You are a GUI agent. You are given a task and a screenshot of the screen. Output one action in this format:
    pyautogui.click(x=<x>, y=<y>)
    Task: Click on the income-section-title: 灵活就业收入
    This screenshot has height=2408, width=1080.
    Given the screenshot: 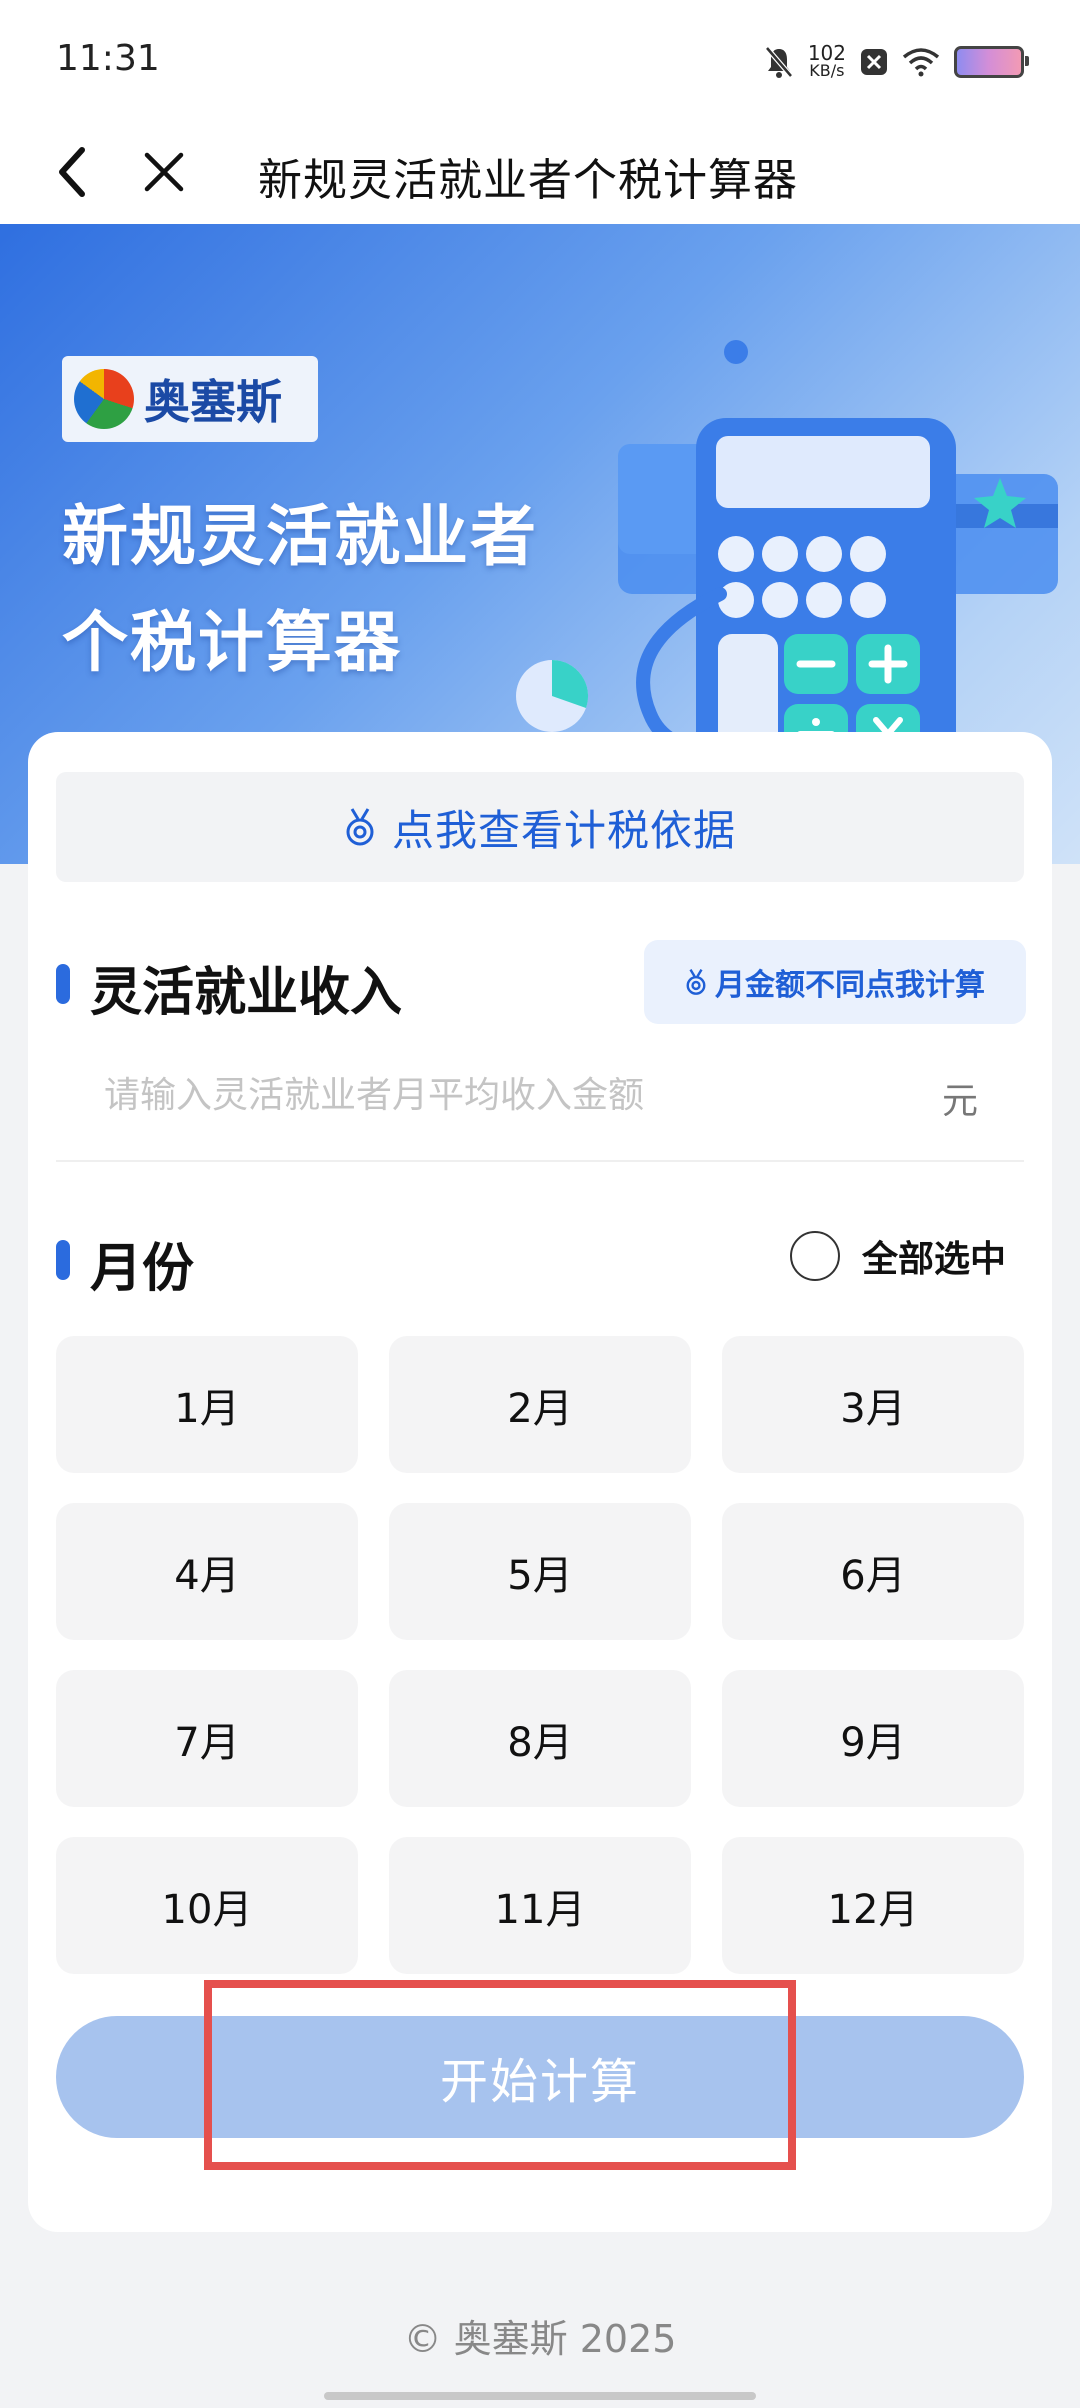 What is the action you would take?
    pyautogui.click(x=246, y=993)
    